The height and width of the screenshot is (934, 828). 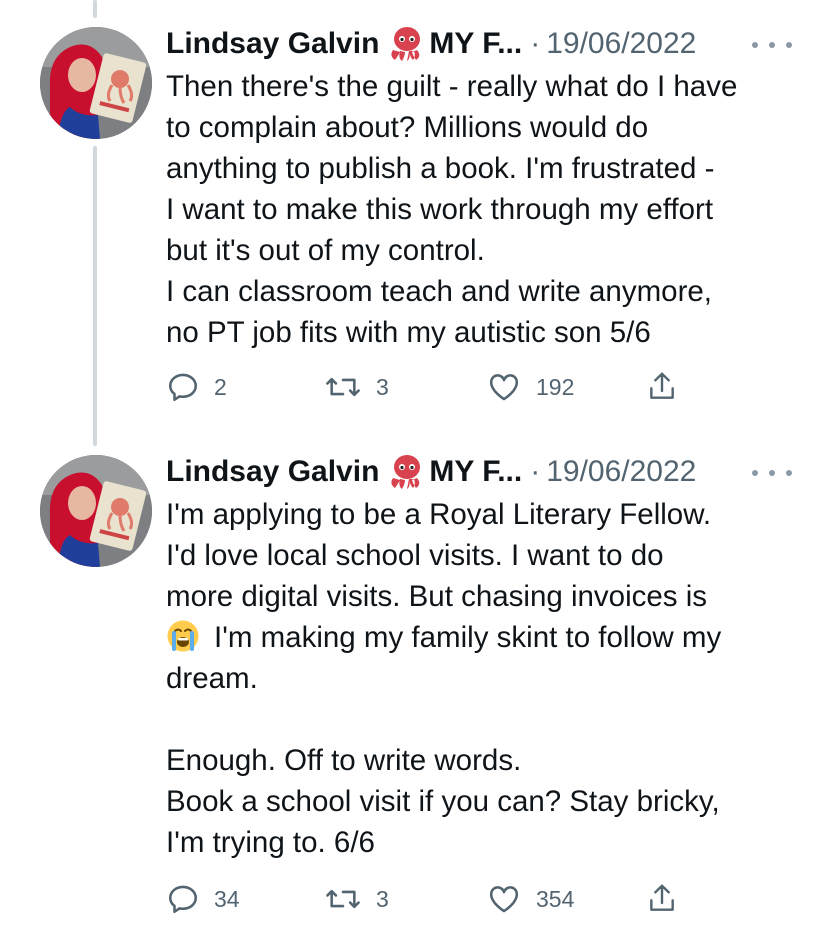 I want to click on tweet-text-line: but it's out of my control., so click(x=325, y=250).